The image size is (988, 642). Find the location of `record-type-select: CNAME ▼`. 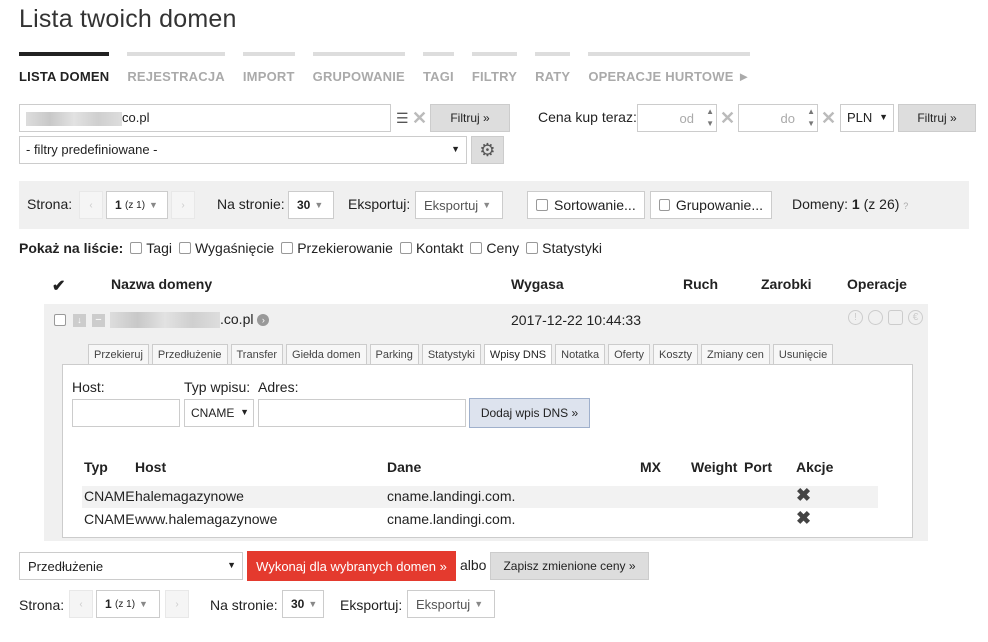

record-type-select: CNAME ▼ is located at coordinates (219, 413).